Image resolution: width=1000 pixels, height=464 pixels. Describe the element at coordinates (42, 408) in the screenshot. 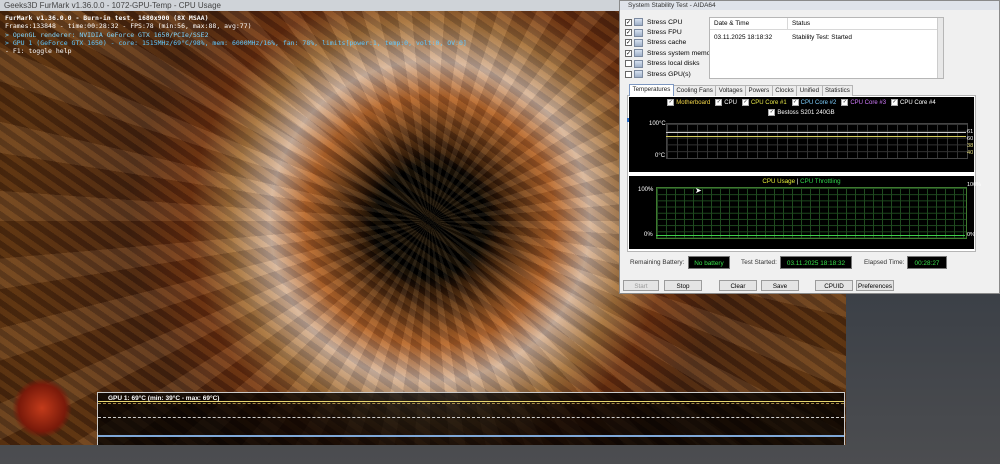

I see `furmark-logo` at that location.